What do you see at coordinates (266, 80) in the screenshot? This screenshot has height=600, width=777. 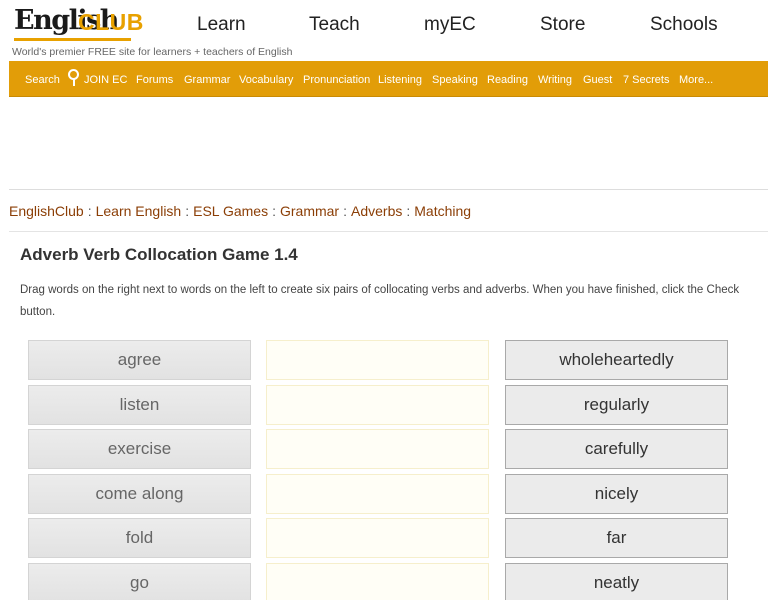 I see `menu-vocabulary: Vocabulary` at bounding box center [266, 80].